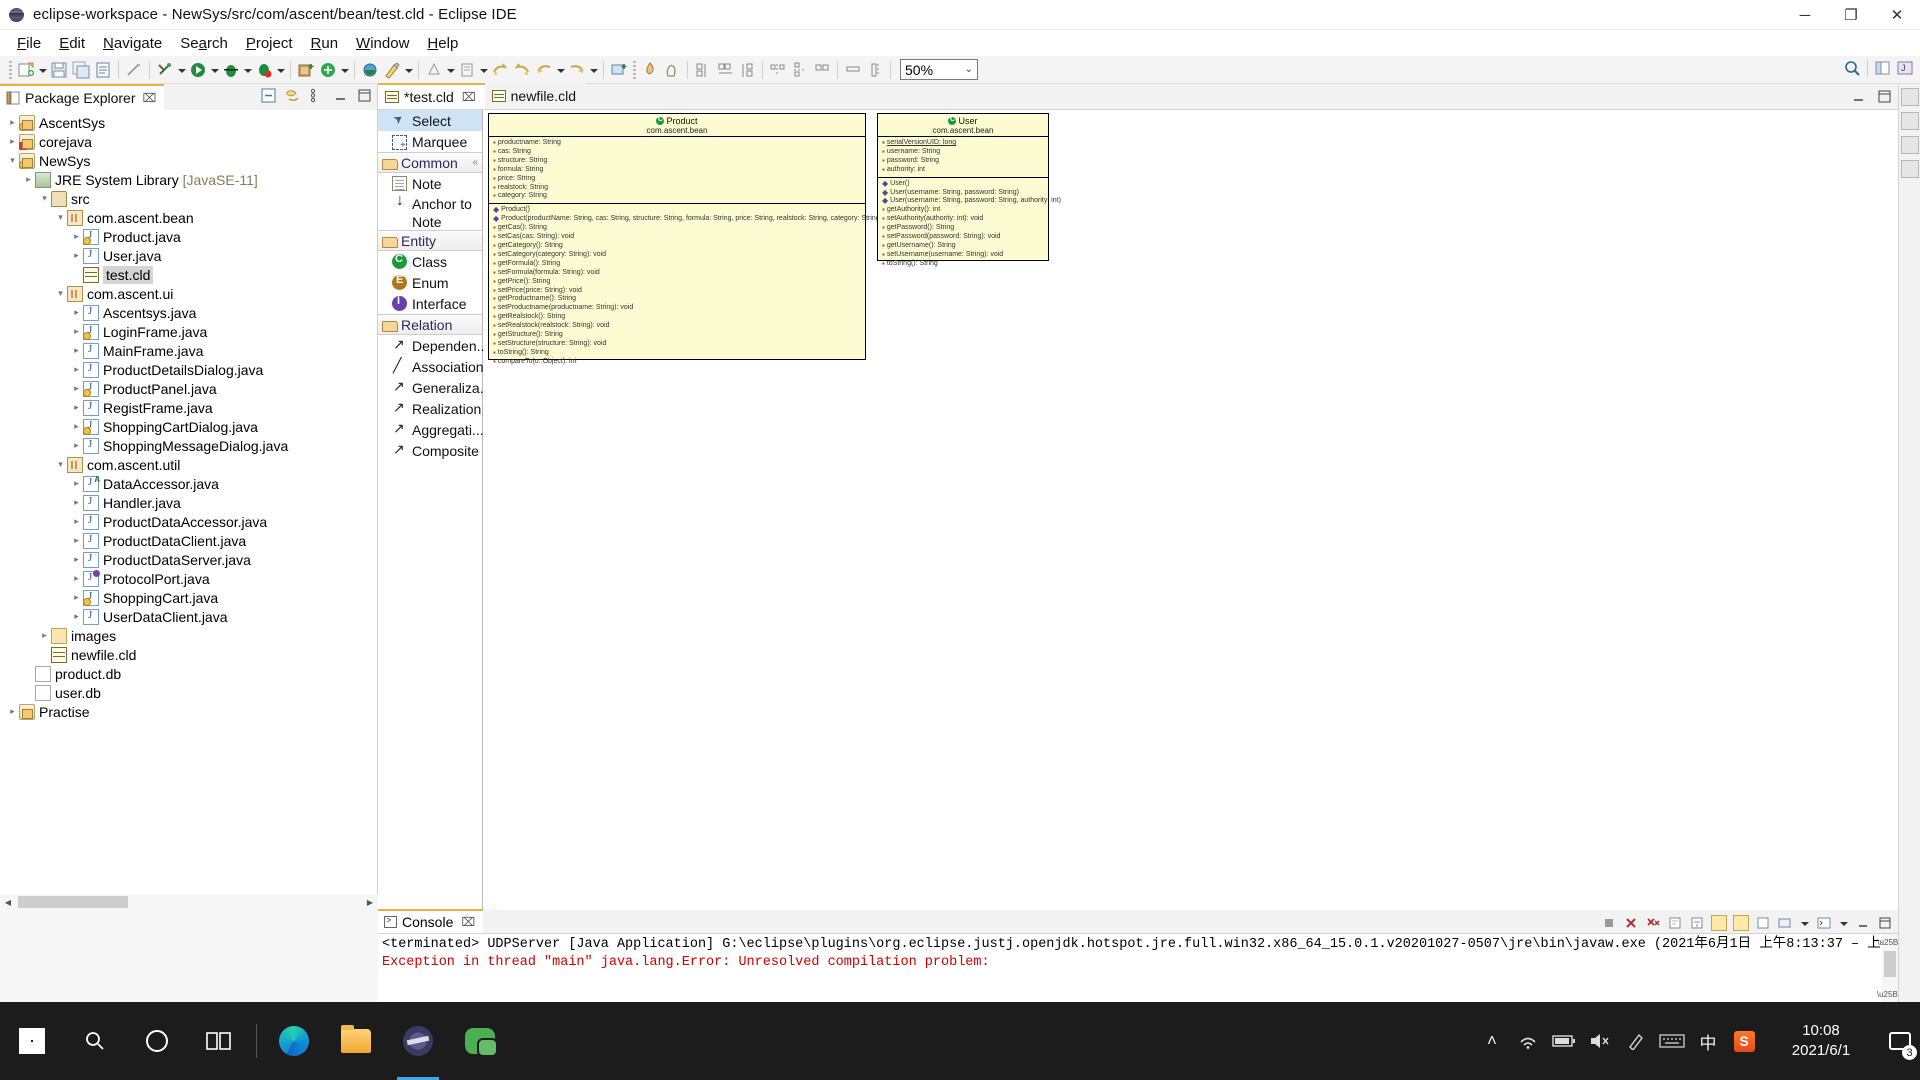 Image resolution: width=1920 pixels, height=1080 pixels. I want to click on toolbar-drag-handle, so click(10, 69).